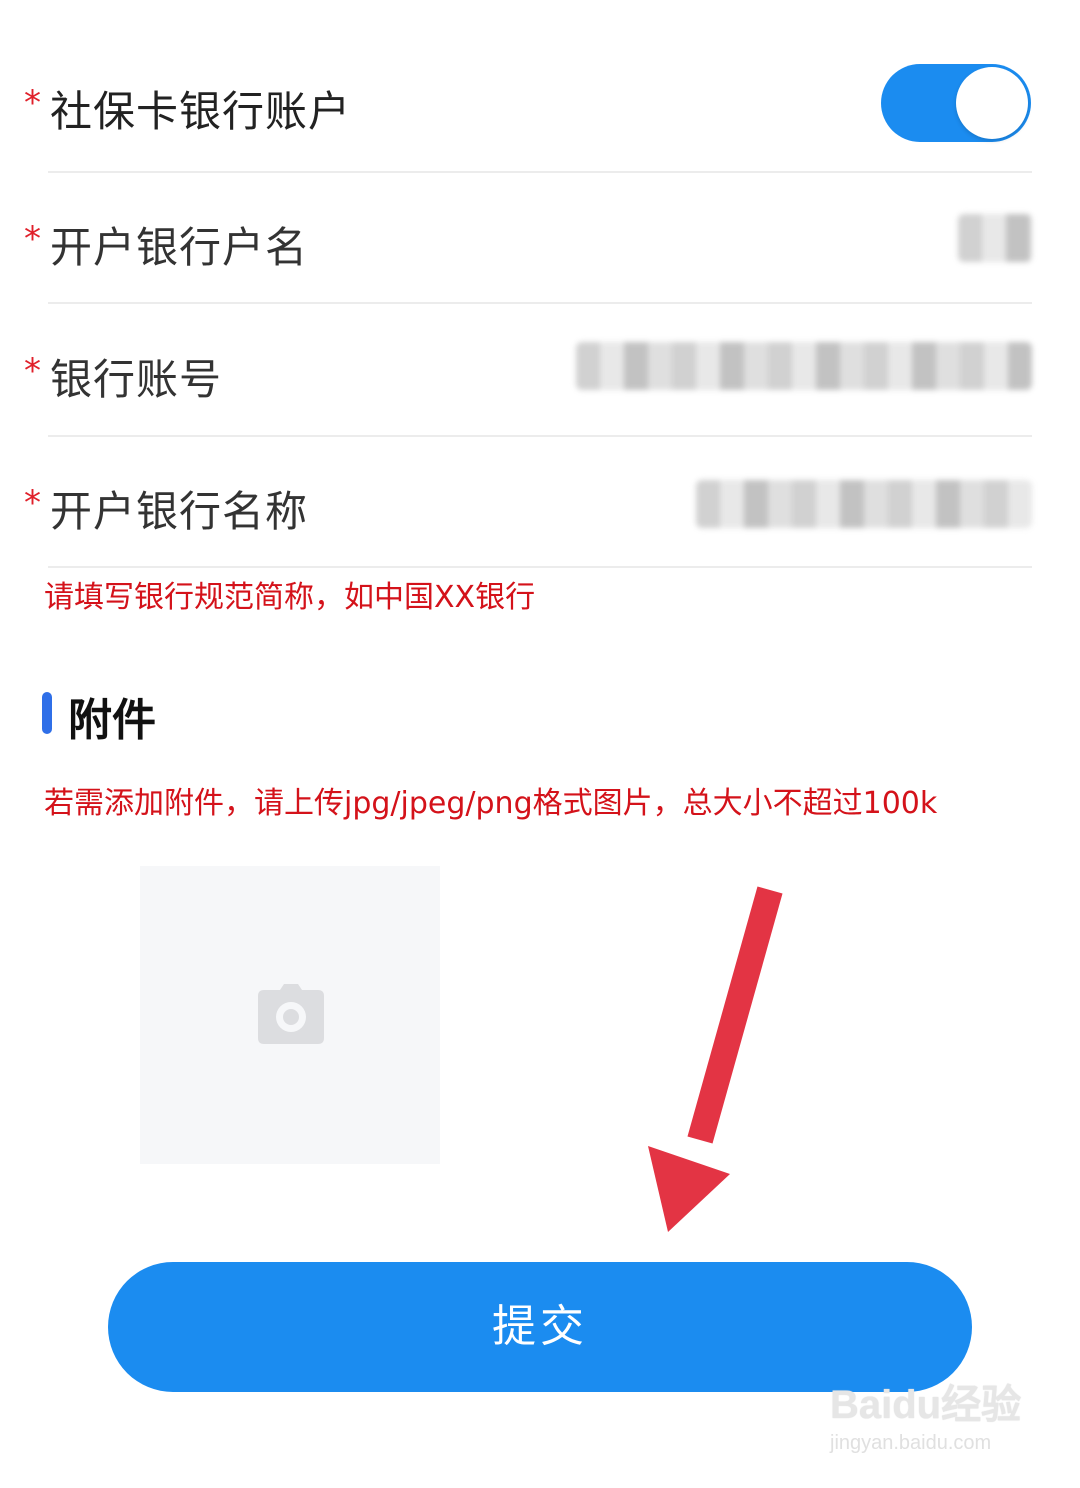 Image resolution: width=1080 pixels, height=1488 pixels. Describe the element at coordinates (491, 803) in the screenshot. I see `attachments-hint: 若需添加附件，请上传jpg/jpeg/png格式图片，总大小不超过100k` at that location.